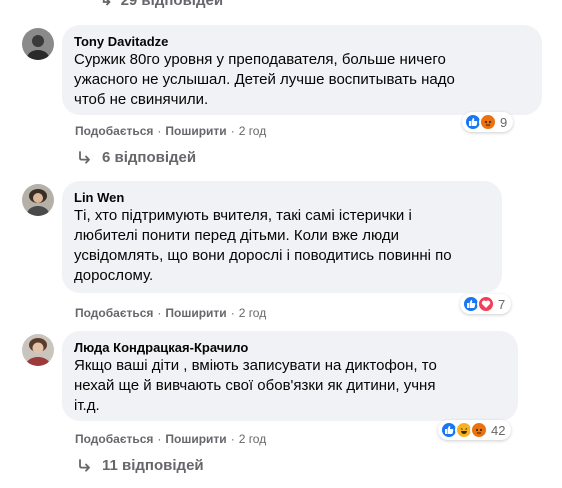  I want to click on reactions-summary: 42, so click(475, 430).